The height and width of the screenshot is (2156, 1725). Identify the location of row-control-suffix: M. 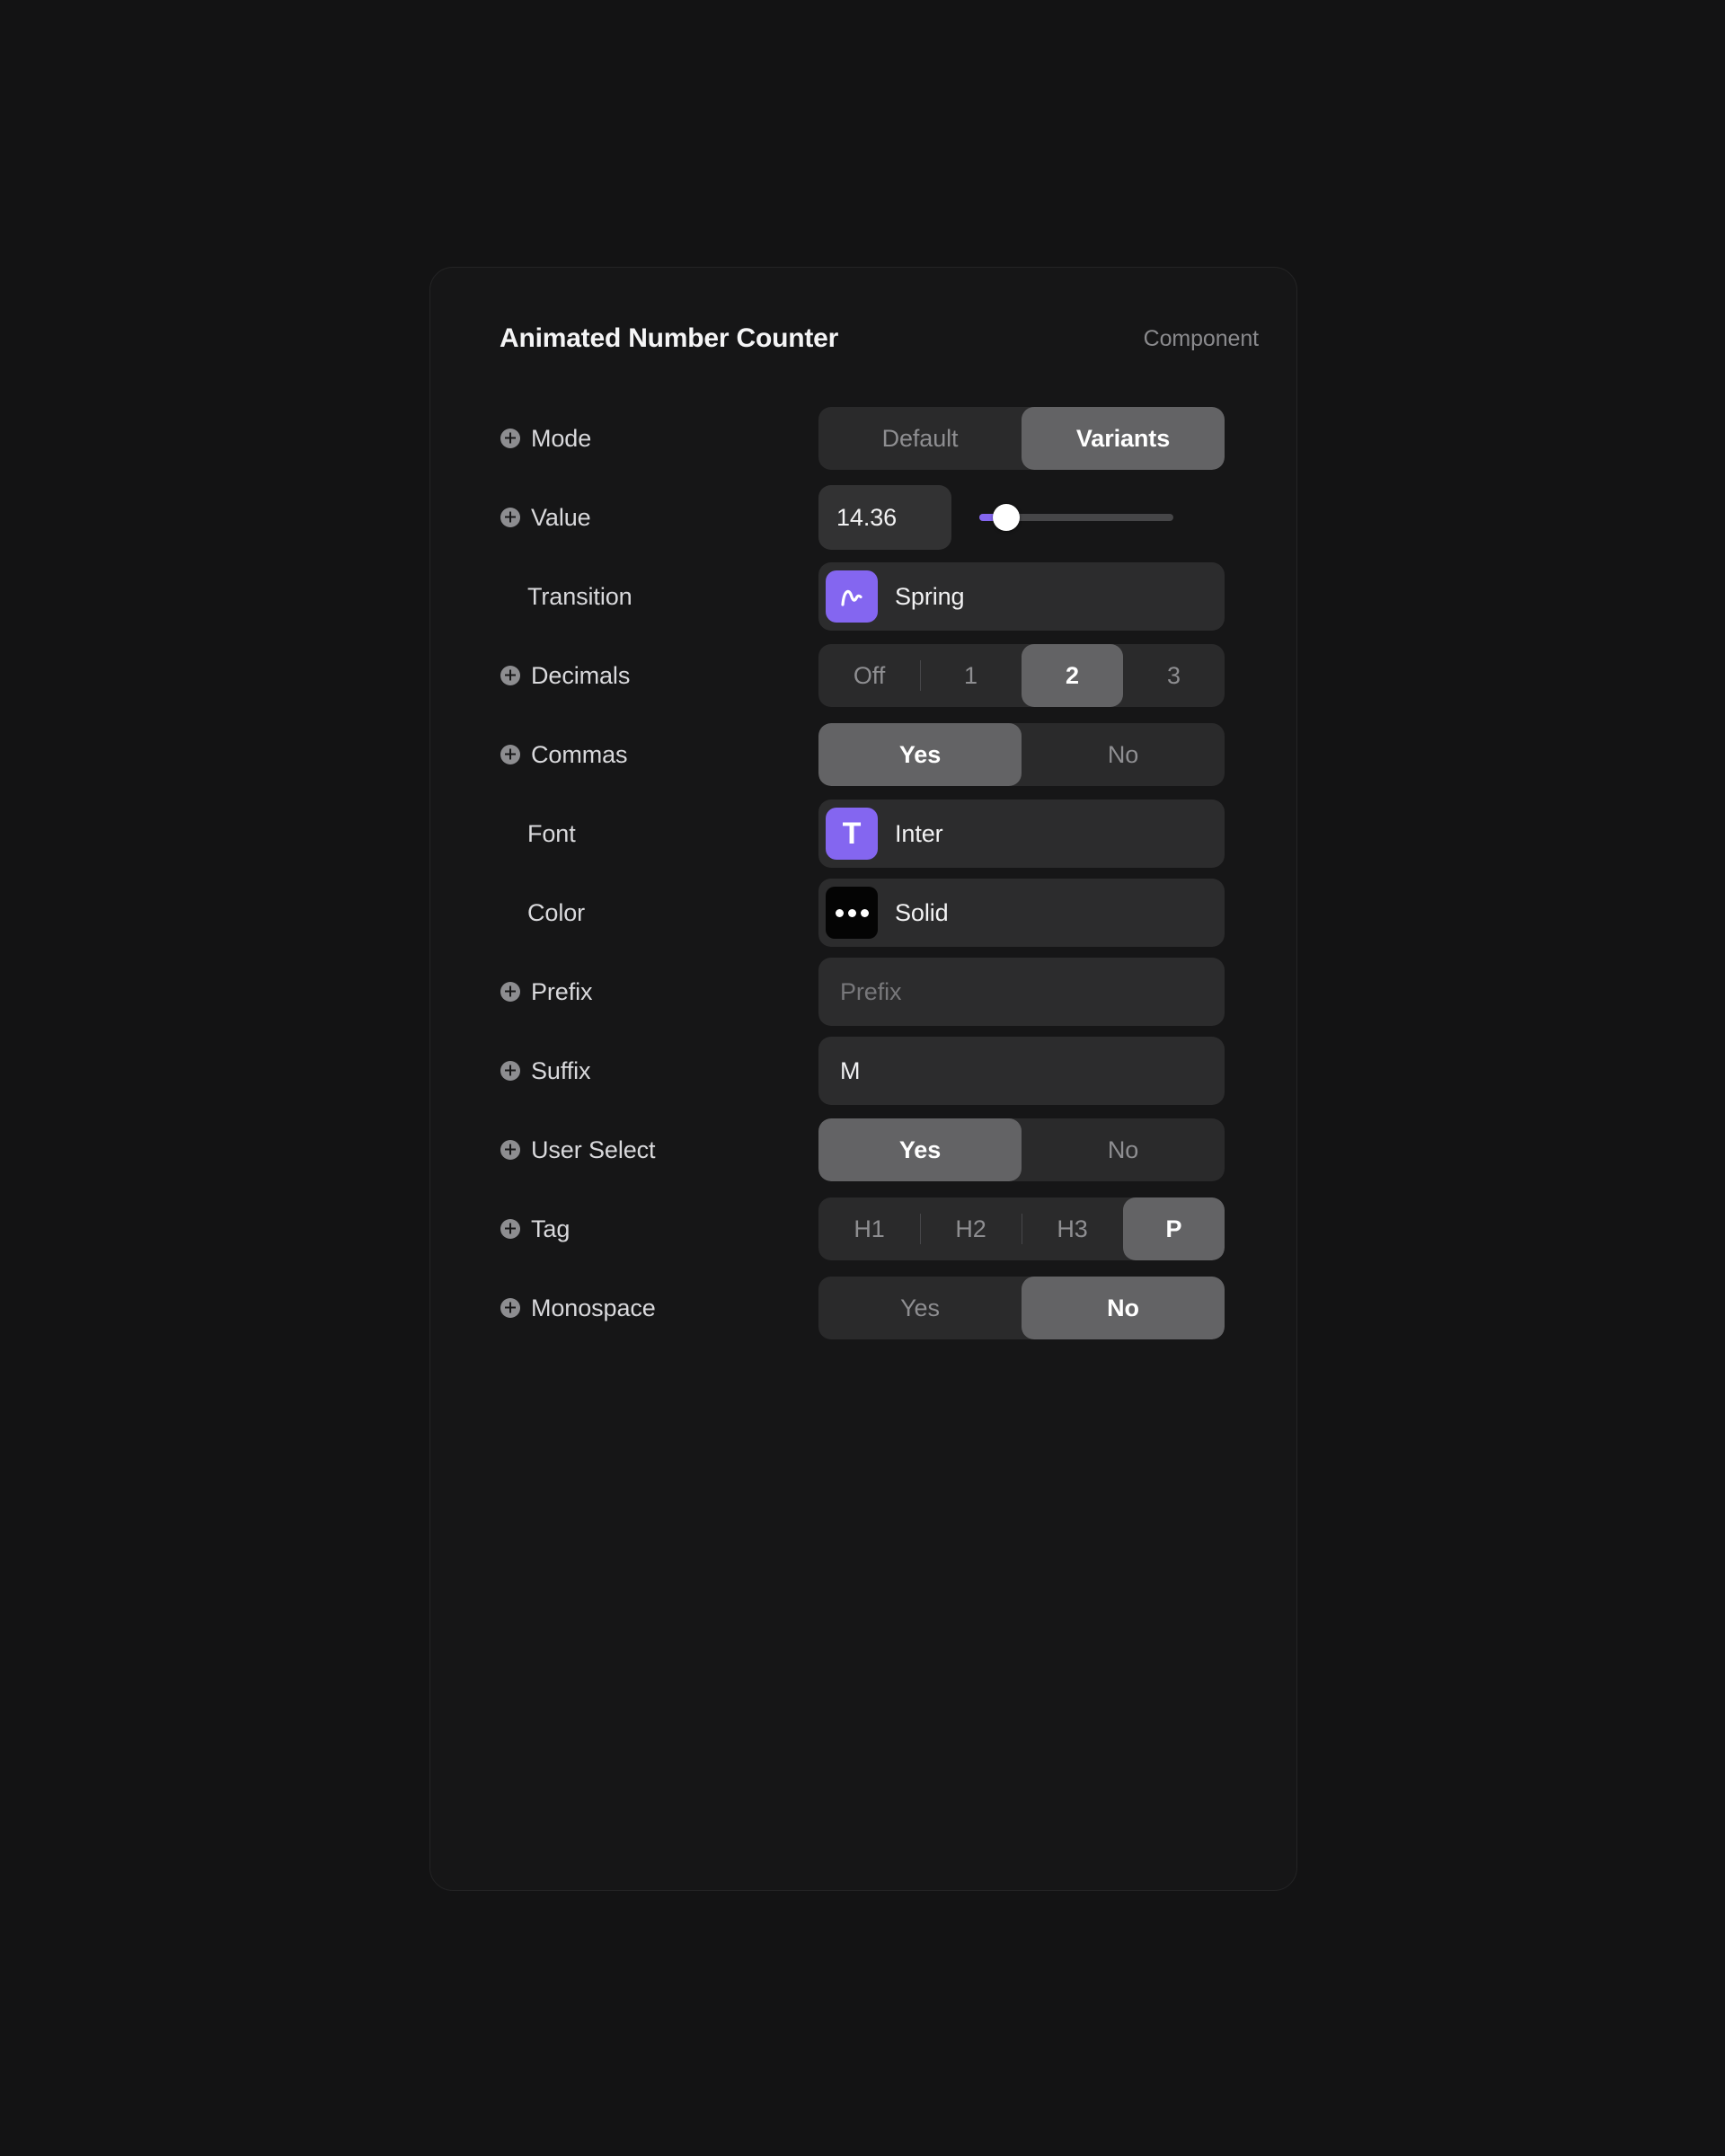
(1057, 1071).